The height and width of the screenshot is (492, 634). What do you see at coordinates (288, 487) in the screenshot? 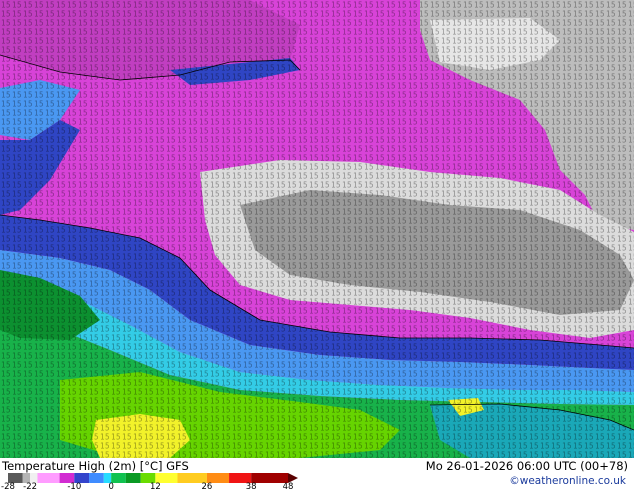
I see `legend-tick-label: 48` at bounding box center [288, 487].